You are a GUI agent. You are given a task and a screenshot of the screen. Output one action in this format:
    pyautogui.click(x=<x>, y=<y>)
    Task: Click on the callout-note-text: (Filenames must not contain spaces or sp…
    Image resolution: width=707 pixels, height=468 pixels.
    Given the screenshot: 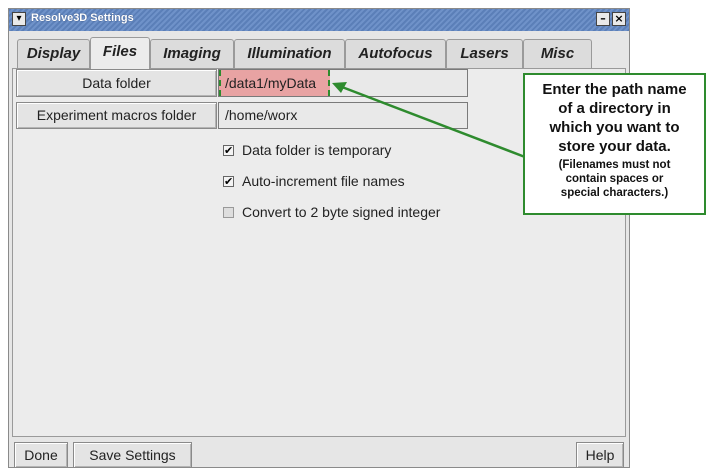 What is the action you would take?
    pyautogui.click(x=614, y=179)
    